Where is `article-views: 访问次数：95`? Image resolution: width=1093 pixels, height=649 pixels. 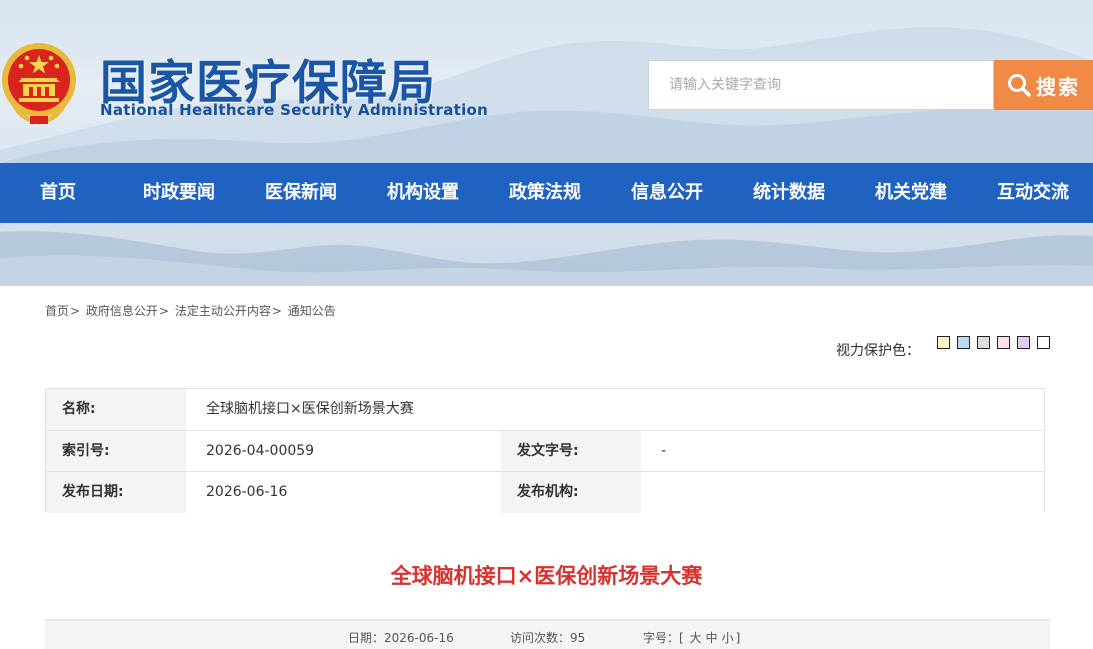
article-views: 访问次数：95 is located at coordinates (547, 637).